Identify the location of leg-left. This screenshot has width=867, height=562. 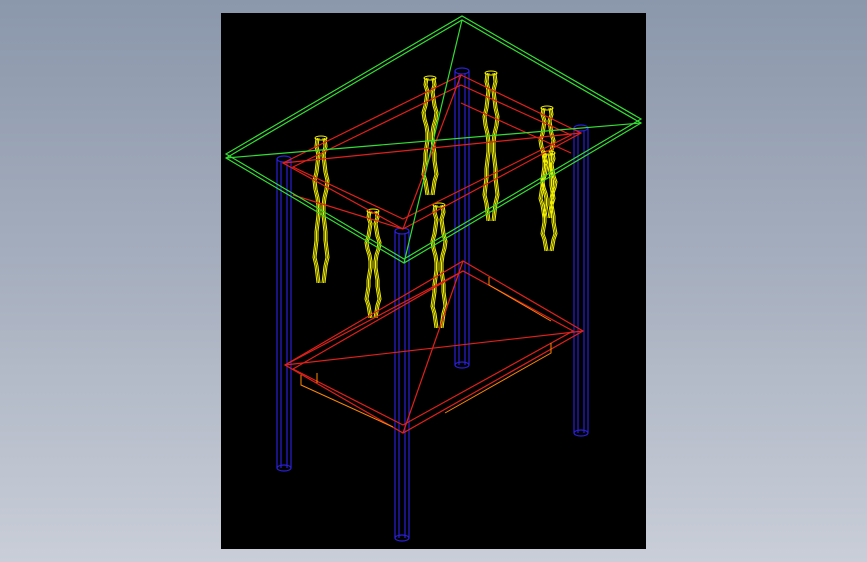
(284, 313).